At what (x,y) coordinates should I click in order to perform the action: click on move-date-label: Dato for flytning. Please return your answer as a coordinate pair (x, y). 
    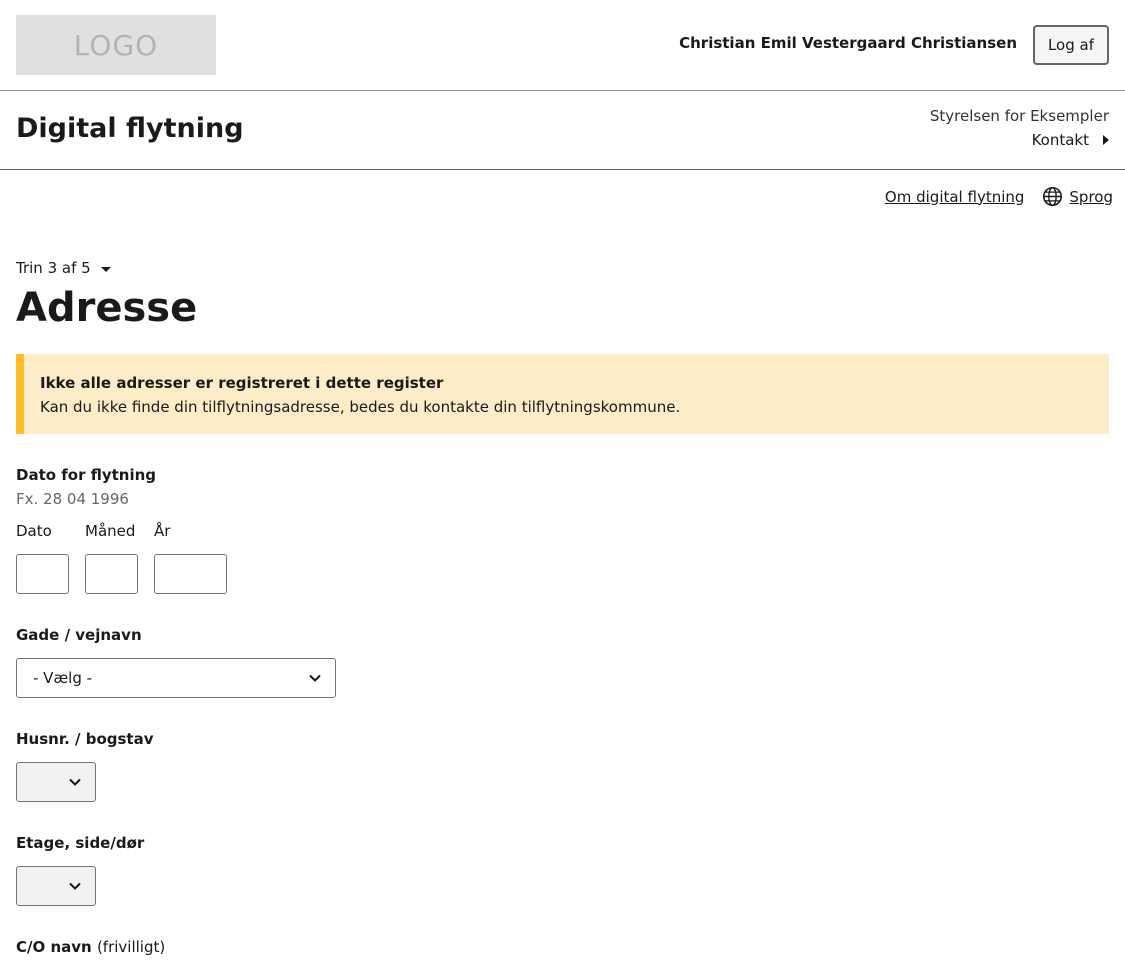
    Looking at the image, I should click on (86, 475).